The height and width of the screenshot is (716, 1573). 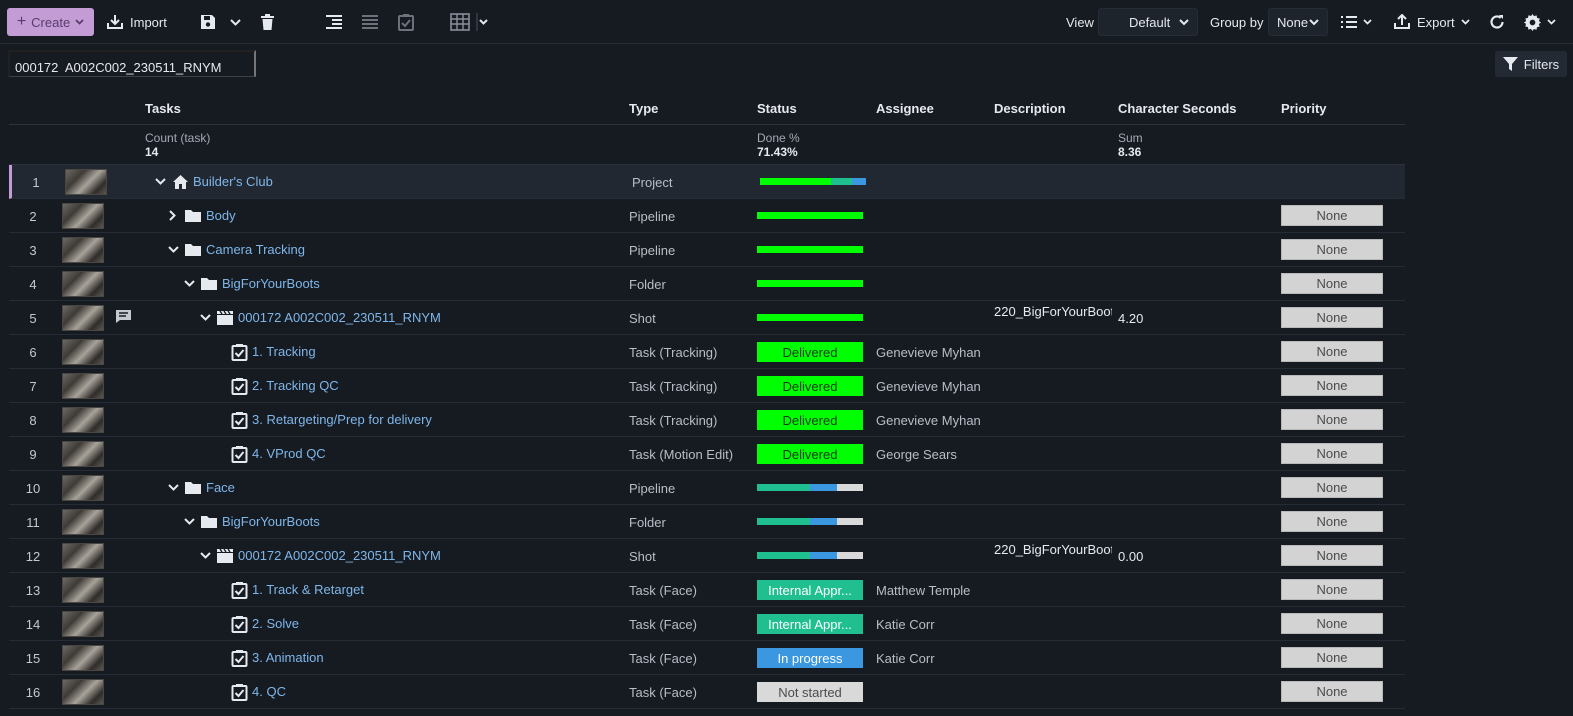 What do you see at coordinates (288, 657) in the screenshot?
I see `task-name: 3. Animation` at bounding box center [288, 657].